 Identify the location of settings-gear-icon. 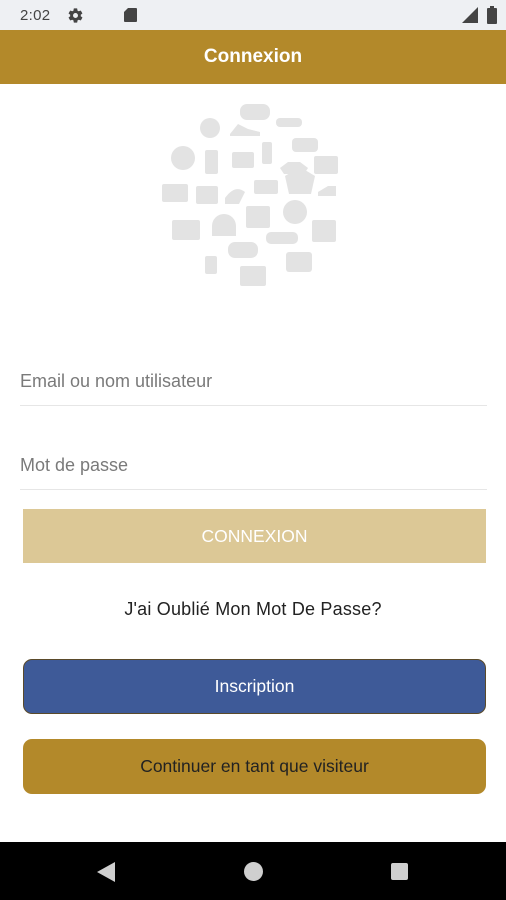
(75, 15).